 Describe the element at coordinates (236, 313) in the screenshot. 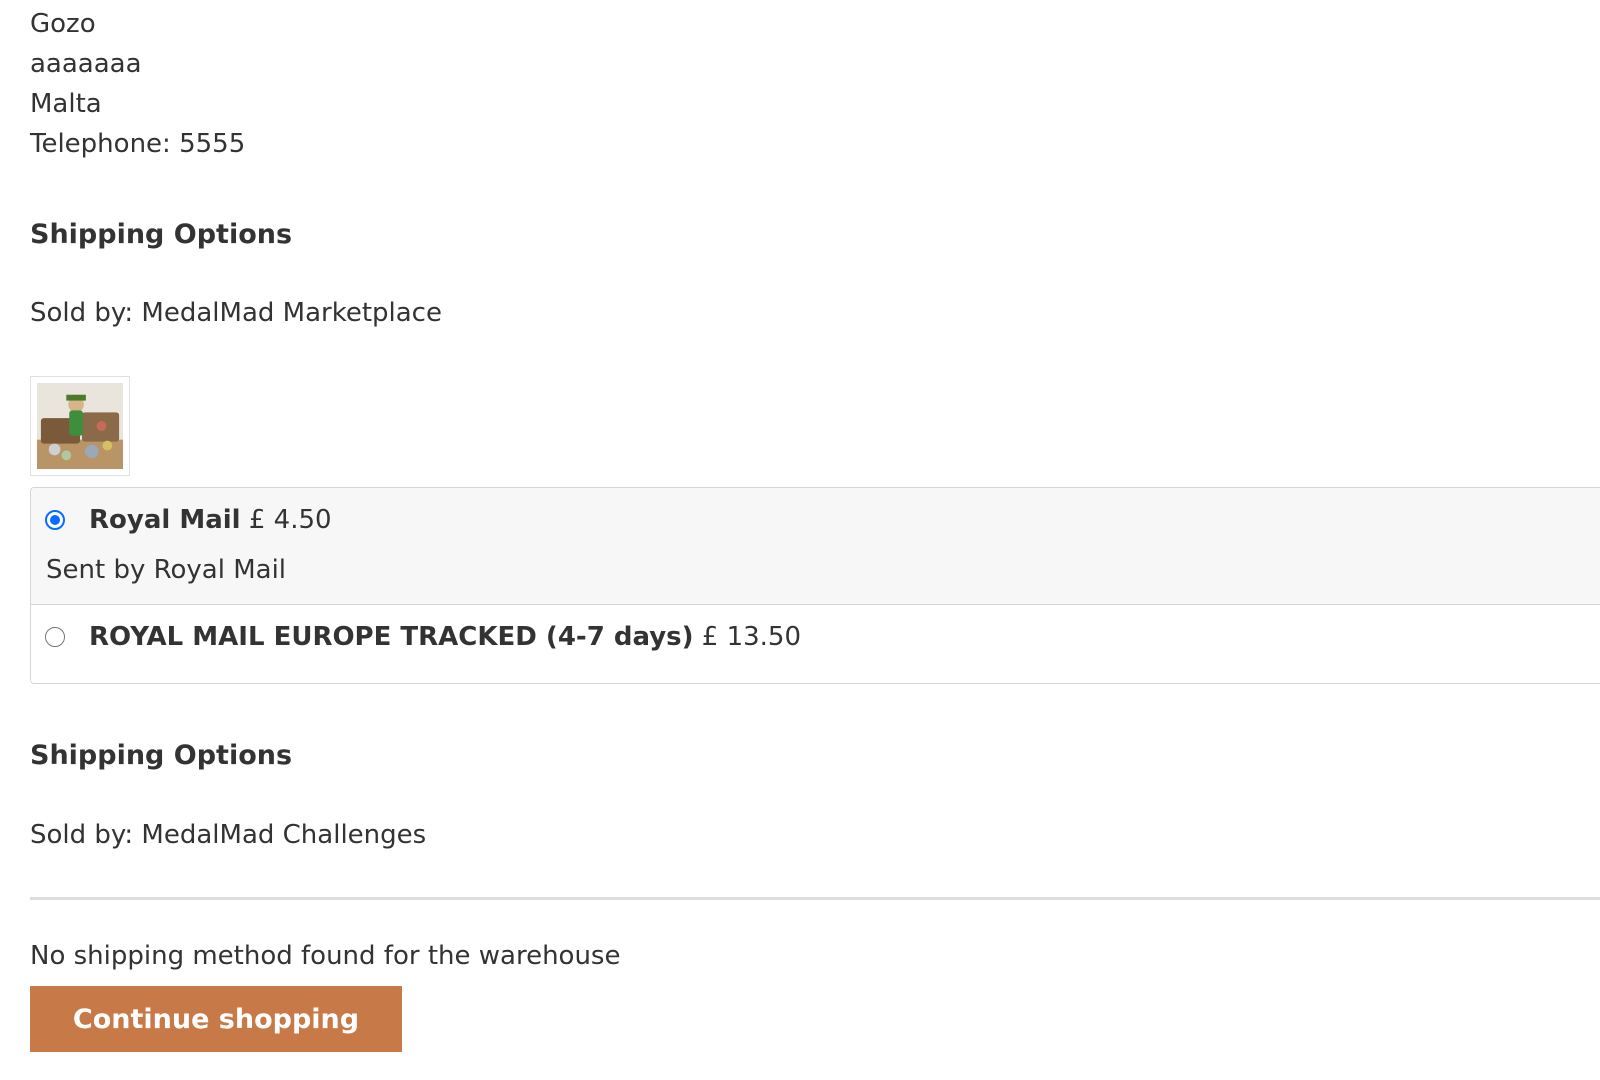

I see `sold-by-label: Sold by: MedalMad Marketplace` at that location.